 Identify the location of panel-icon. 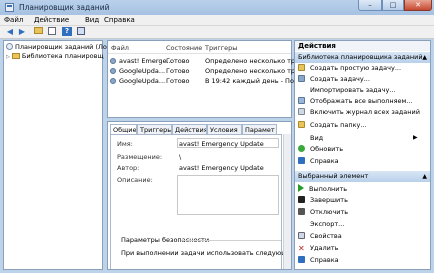
(81, 31).